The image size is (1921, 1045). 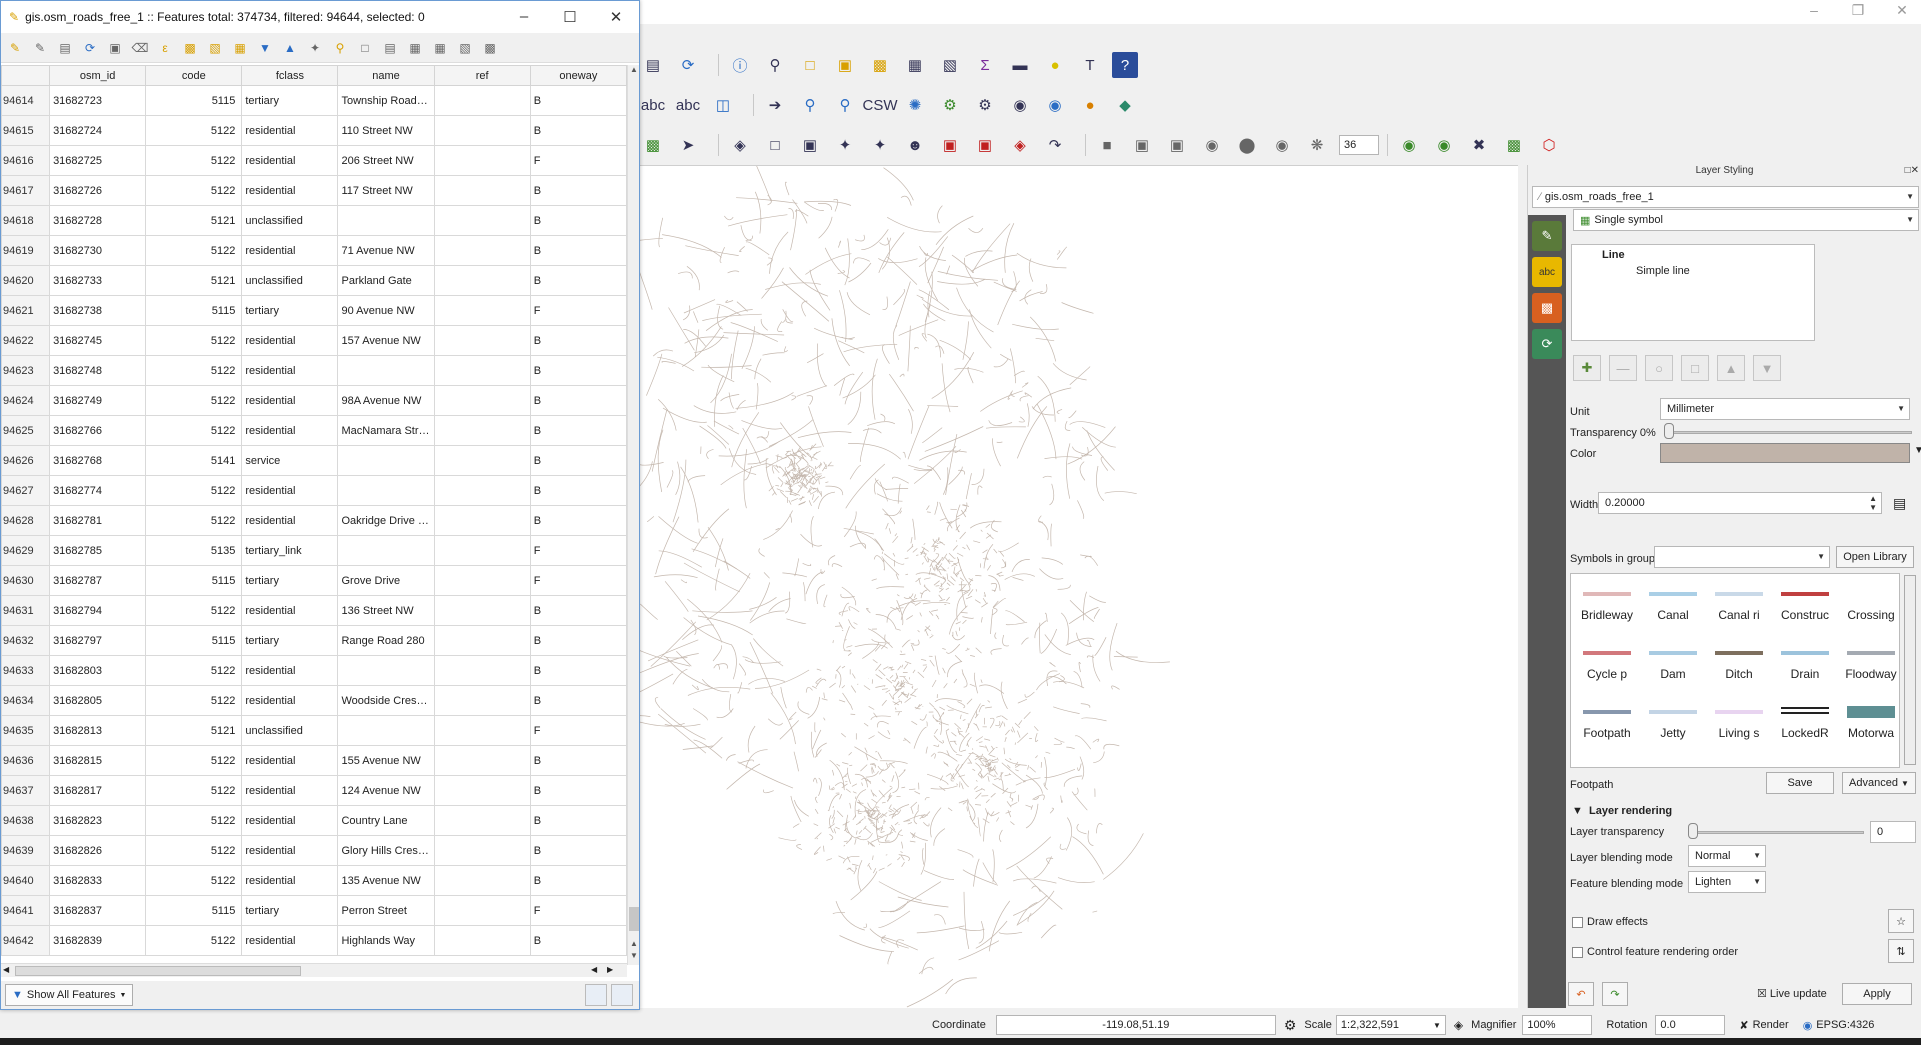 I want to click on symbol-item: Crossing, so click(x=1870, y=604).